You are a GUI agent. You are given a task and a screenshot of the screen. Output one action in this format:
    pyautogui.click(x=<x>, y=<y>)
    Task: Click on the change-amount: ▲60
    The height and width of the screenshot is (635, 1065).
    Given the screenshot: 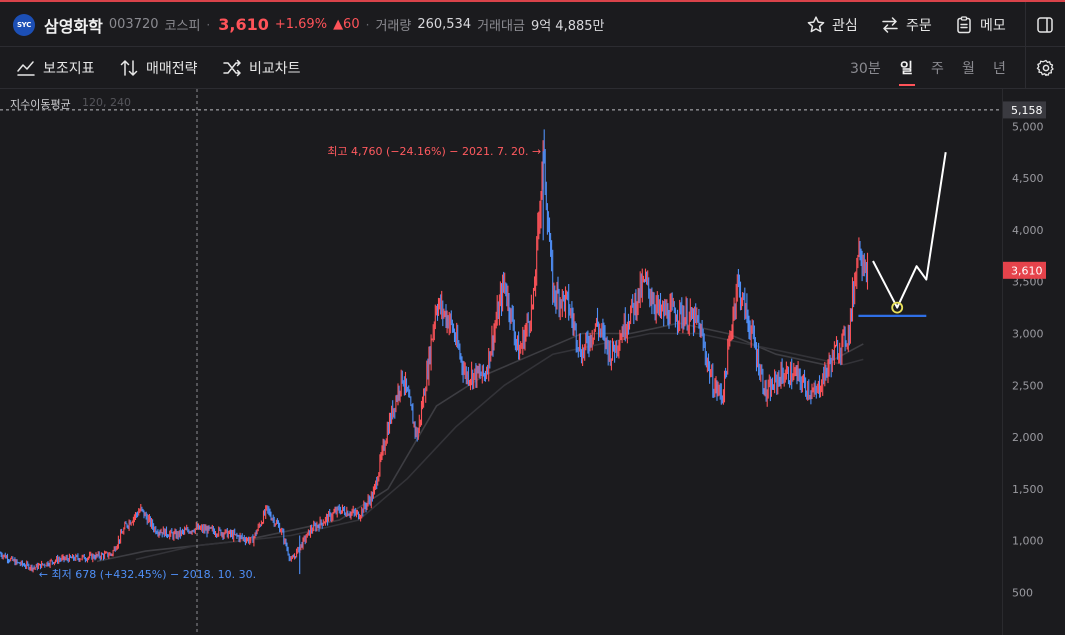 What is the action you would take?
    pyautogui.click(x=346, y=24)
    